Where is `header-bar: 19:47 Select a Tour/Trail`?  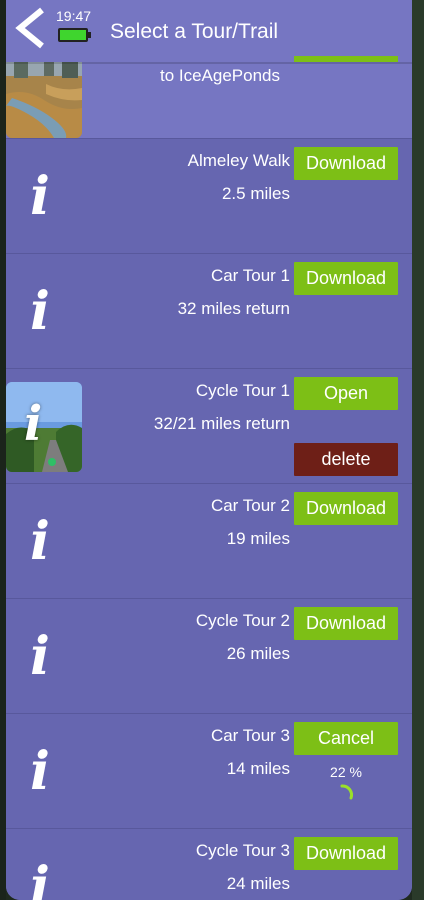
header-bar: 19:47 Select a Tour/Trail is located at coordinates (209, 31).